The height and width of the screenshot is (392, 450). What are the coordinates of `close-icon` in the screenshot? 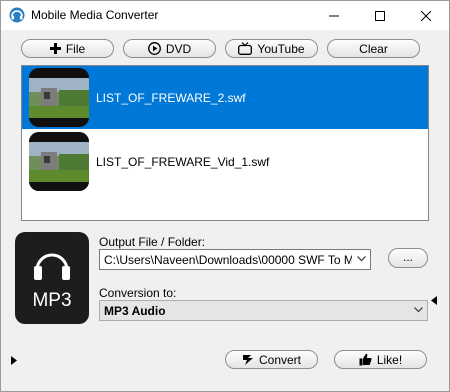 It's located at (426, 15).